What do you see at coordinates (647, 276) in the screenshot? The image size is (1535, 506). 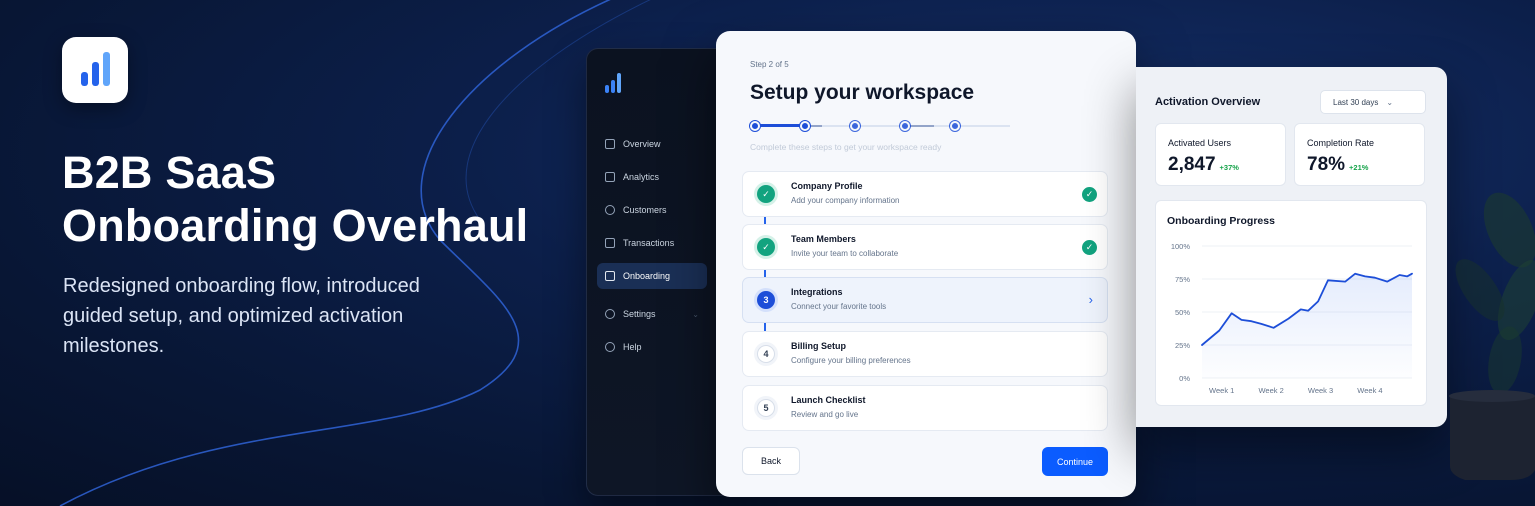 I see `sidebar-item-label: Onboarding` at bounding box center [647, 276].